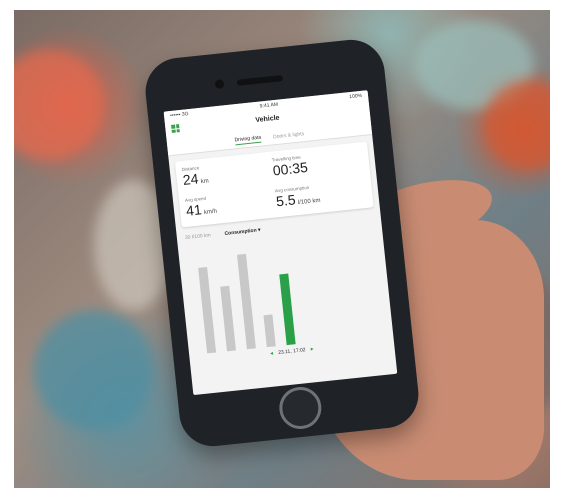  What do you see at coordinates (269, 105) in the screenshot?
I see `clock-label: 9:41 AM` at bounding box center [269, 105].